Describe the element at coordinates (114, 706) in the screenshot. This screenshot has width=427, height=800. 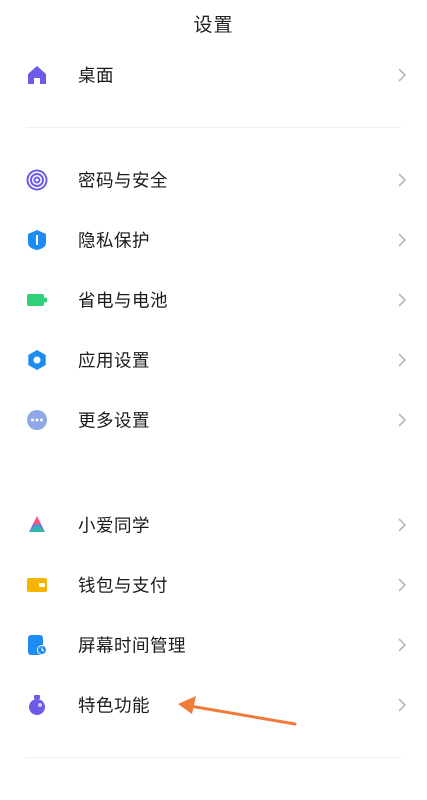
I see `settings-row-label: 特色功能` at that location.